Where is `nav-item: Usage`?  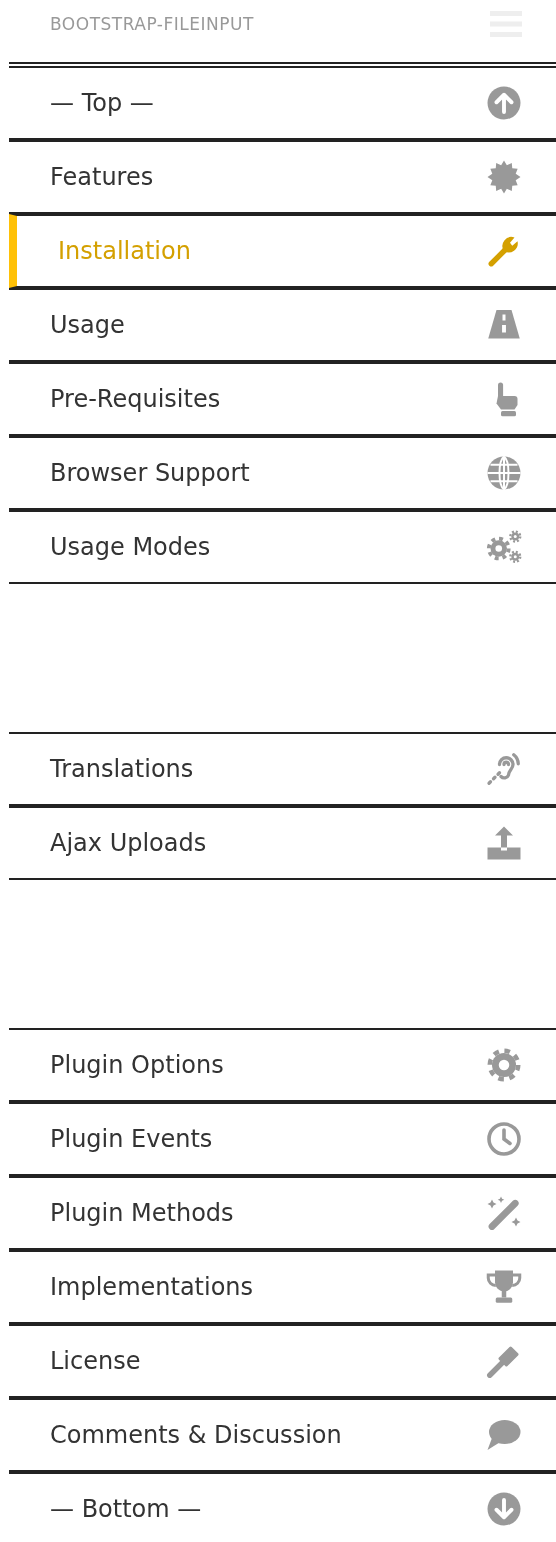 nav-item: Usage is located at coordinates (282, 325).